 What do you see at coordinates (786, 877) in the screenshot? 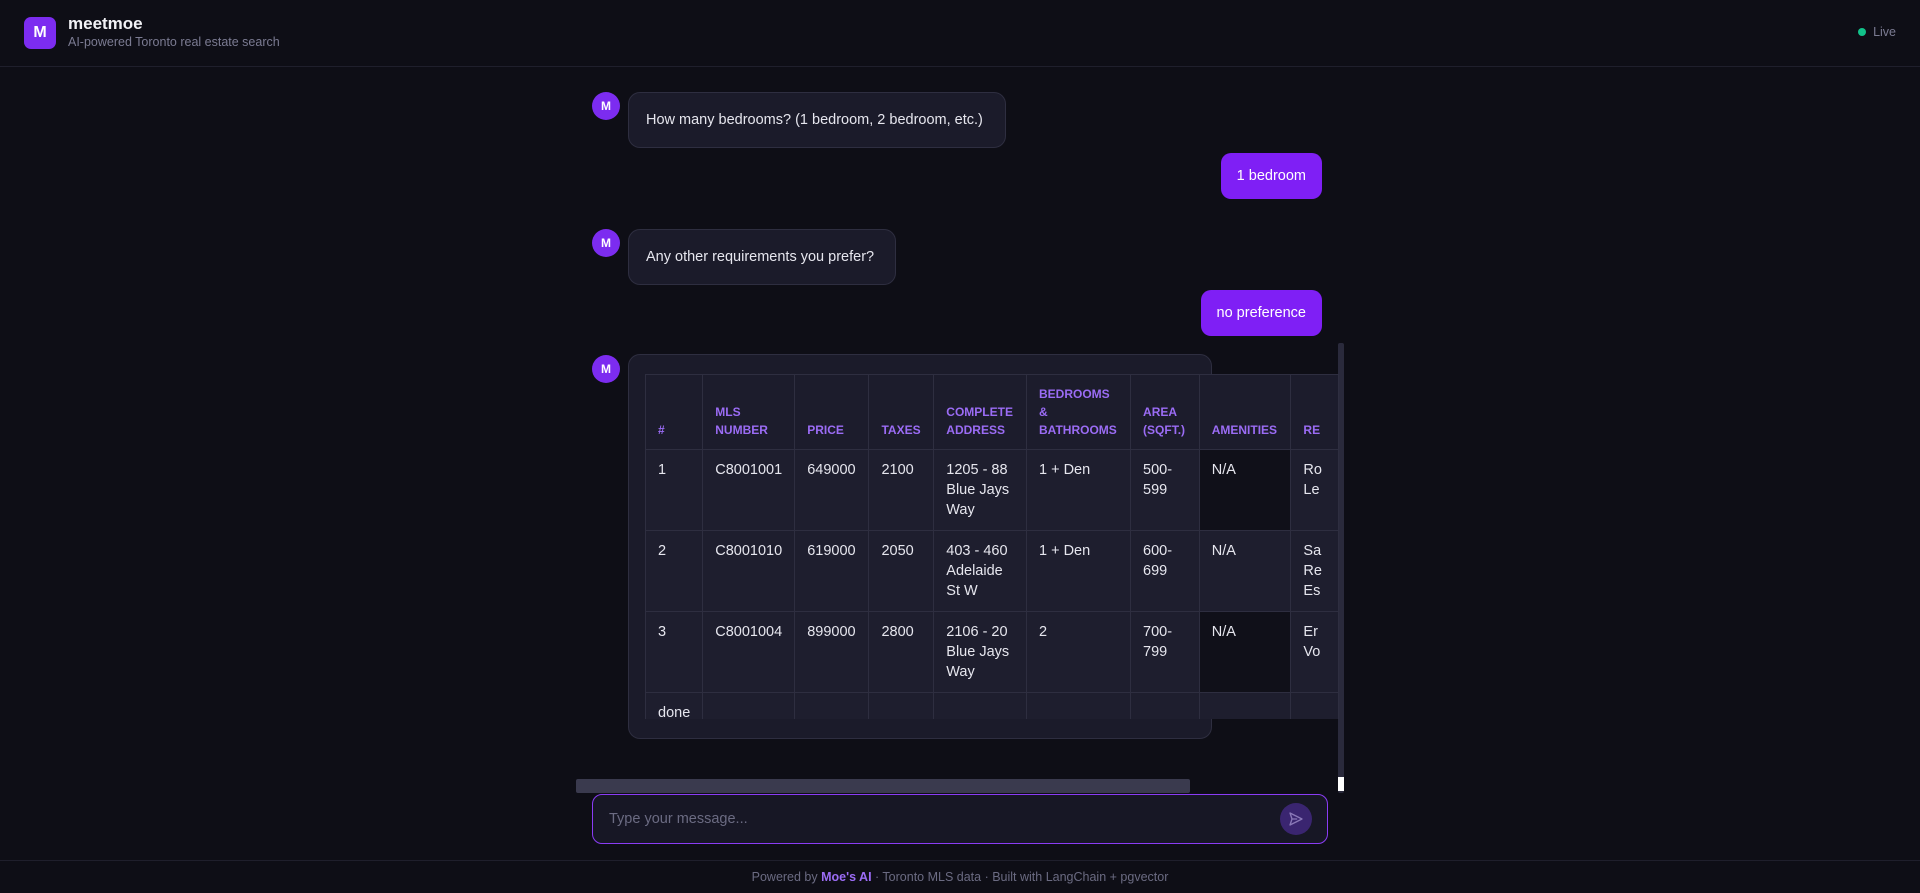
I see `footer-prefix: Powered by` at bounding box center [786, 877].